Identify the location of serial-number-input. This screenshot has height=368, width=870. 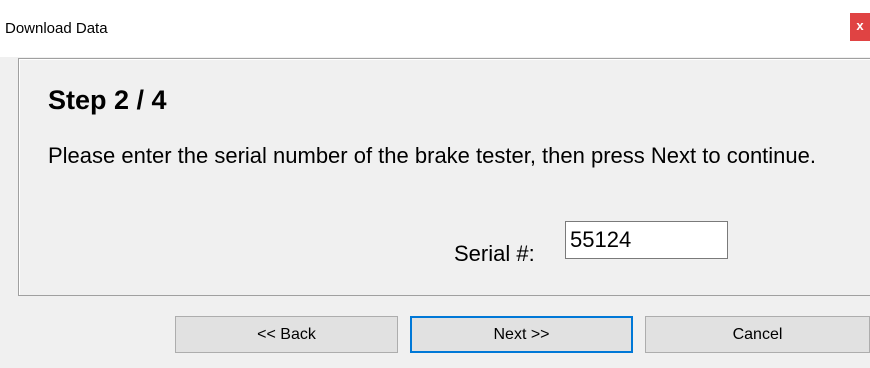
(646, 240).